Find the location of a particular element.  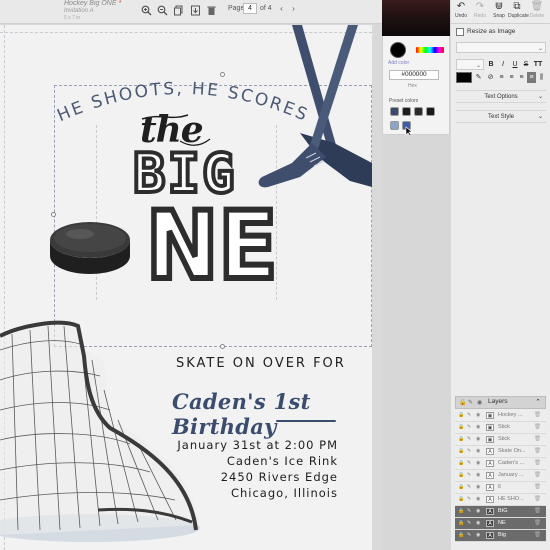

delete-button: 🗑 Delete is located at coordinates (537, 11).